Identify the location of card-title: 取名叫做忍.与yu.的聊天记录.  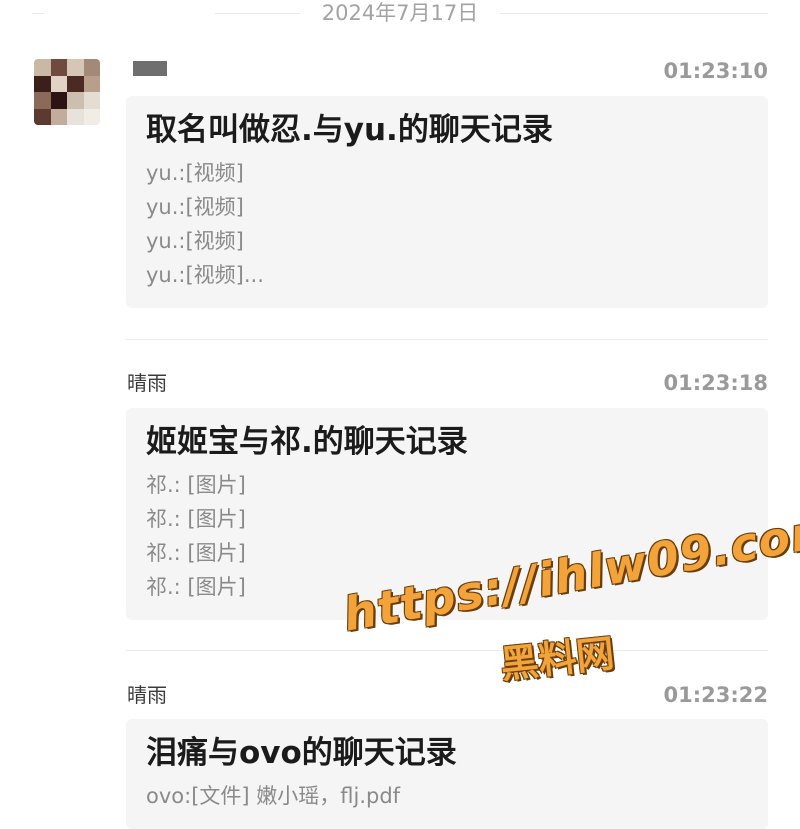
(349, 130).